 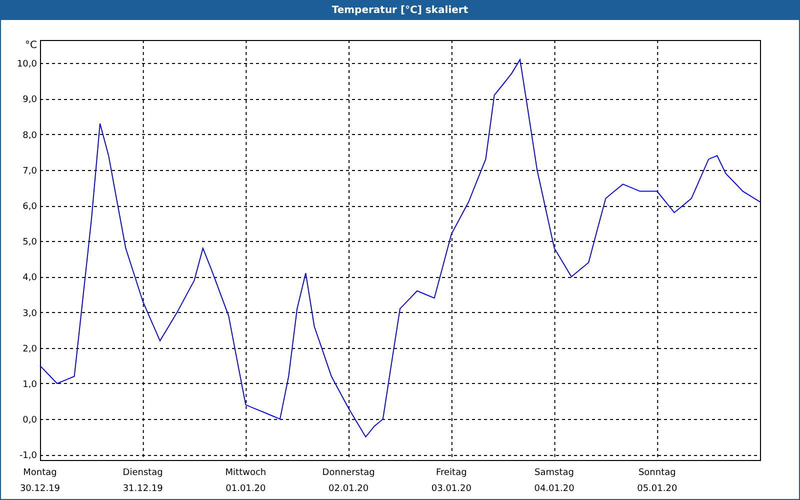 I want to click on y-tick-label: 8,0, so click(x=29, y=135).